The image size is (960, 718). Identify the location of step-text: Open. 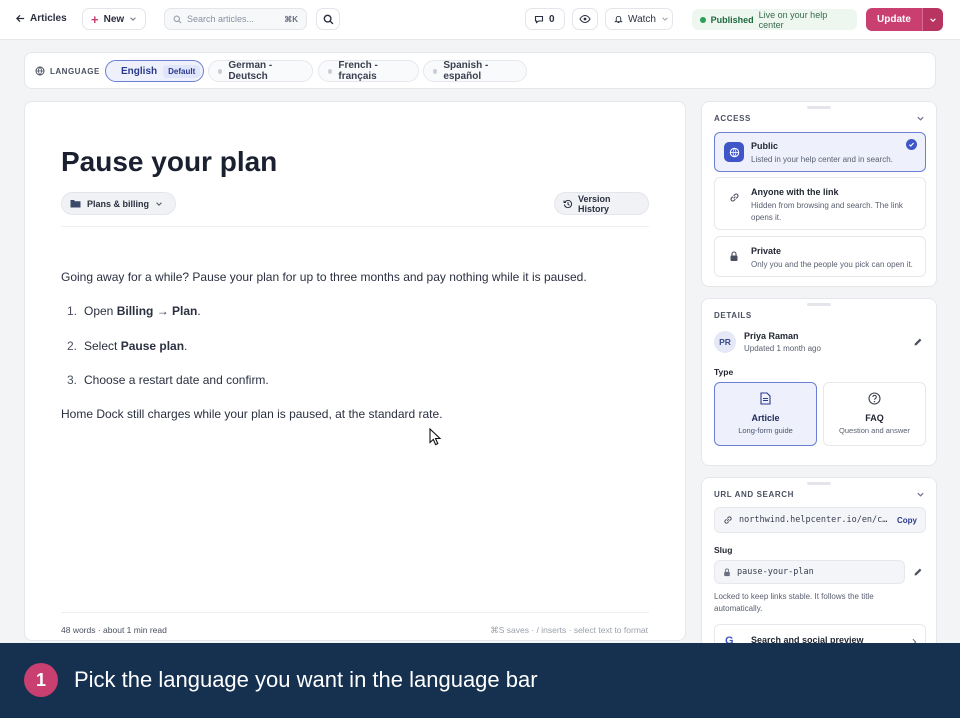
(100, 311).